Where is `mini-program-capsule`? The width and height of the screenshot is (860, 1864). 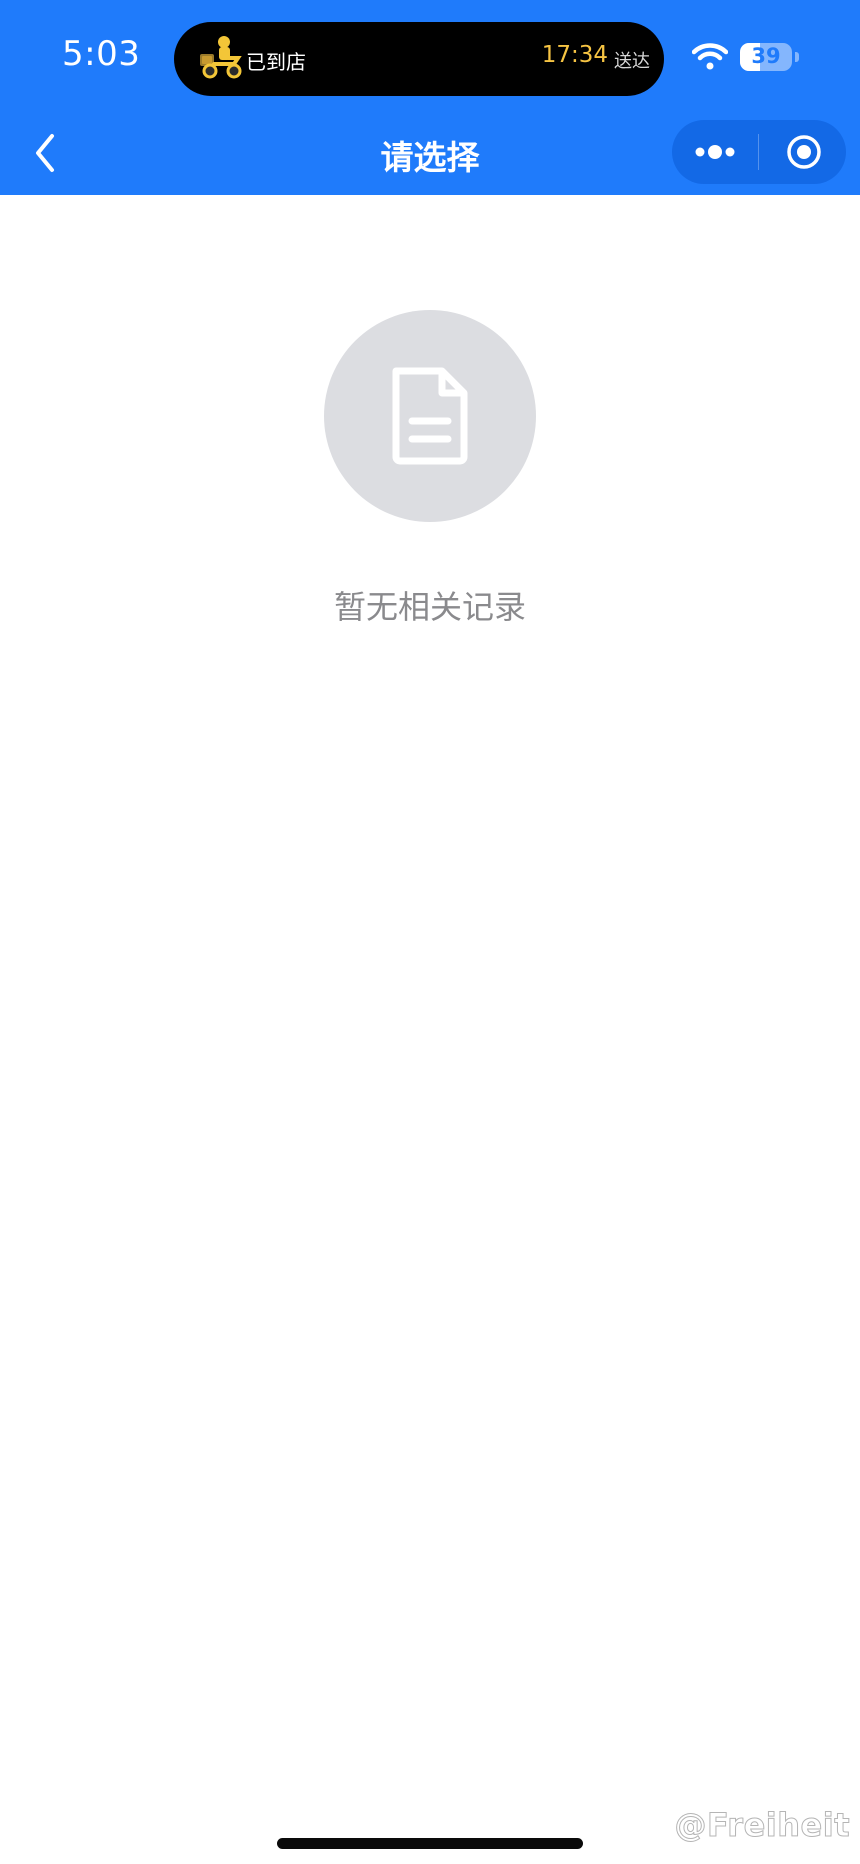
mini-program-capsule is located at coordinates (759, 152).